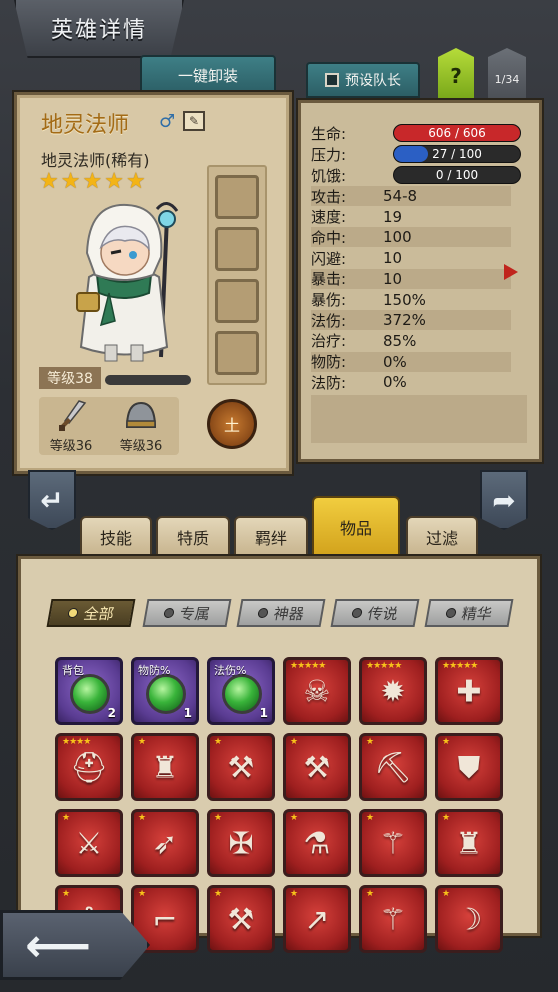 The width and height of the screenshot is (558, 992). Describe the element at coordinates (141, 446) in the screenshot. I see `armor-level: 等级36` at that location.